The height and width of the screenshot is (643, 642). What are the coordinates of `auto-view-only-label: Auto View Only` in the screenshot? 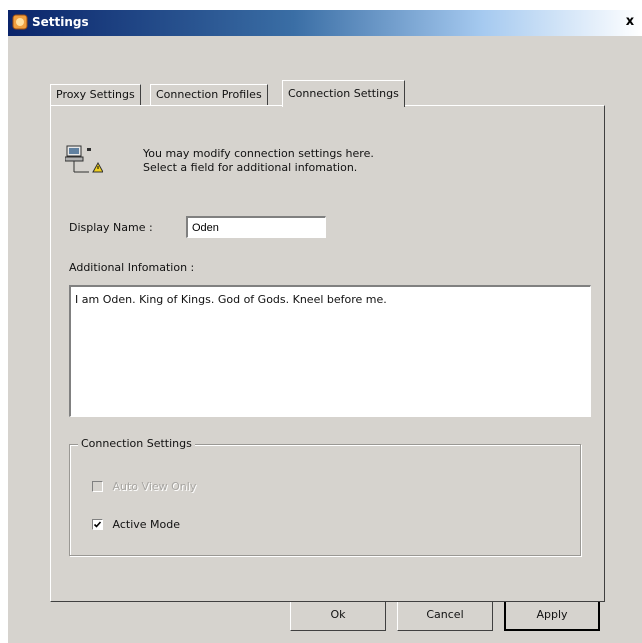 It's located at (154, 486).